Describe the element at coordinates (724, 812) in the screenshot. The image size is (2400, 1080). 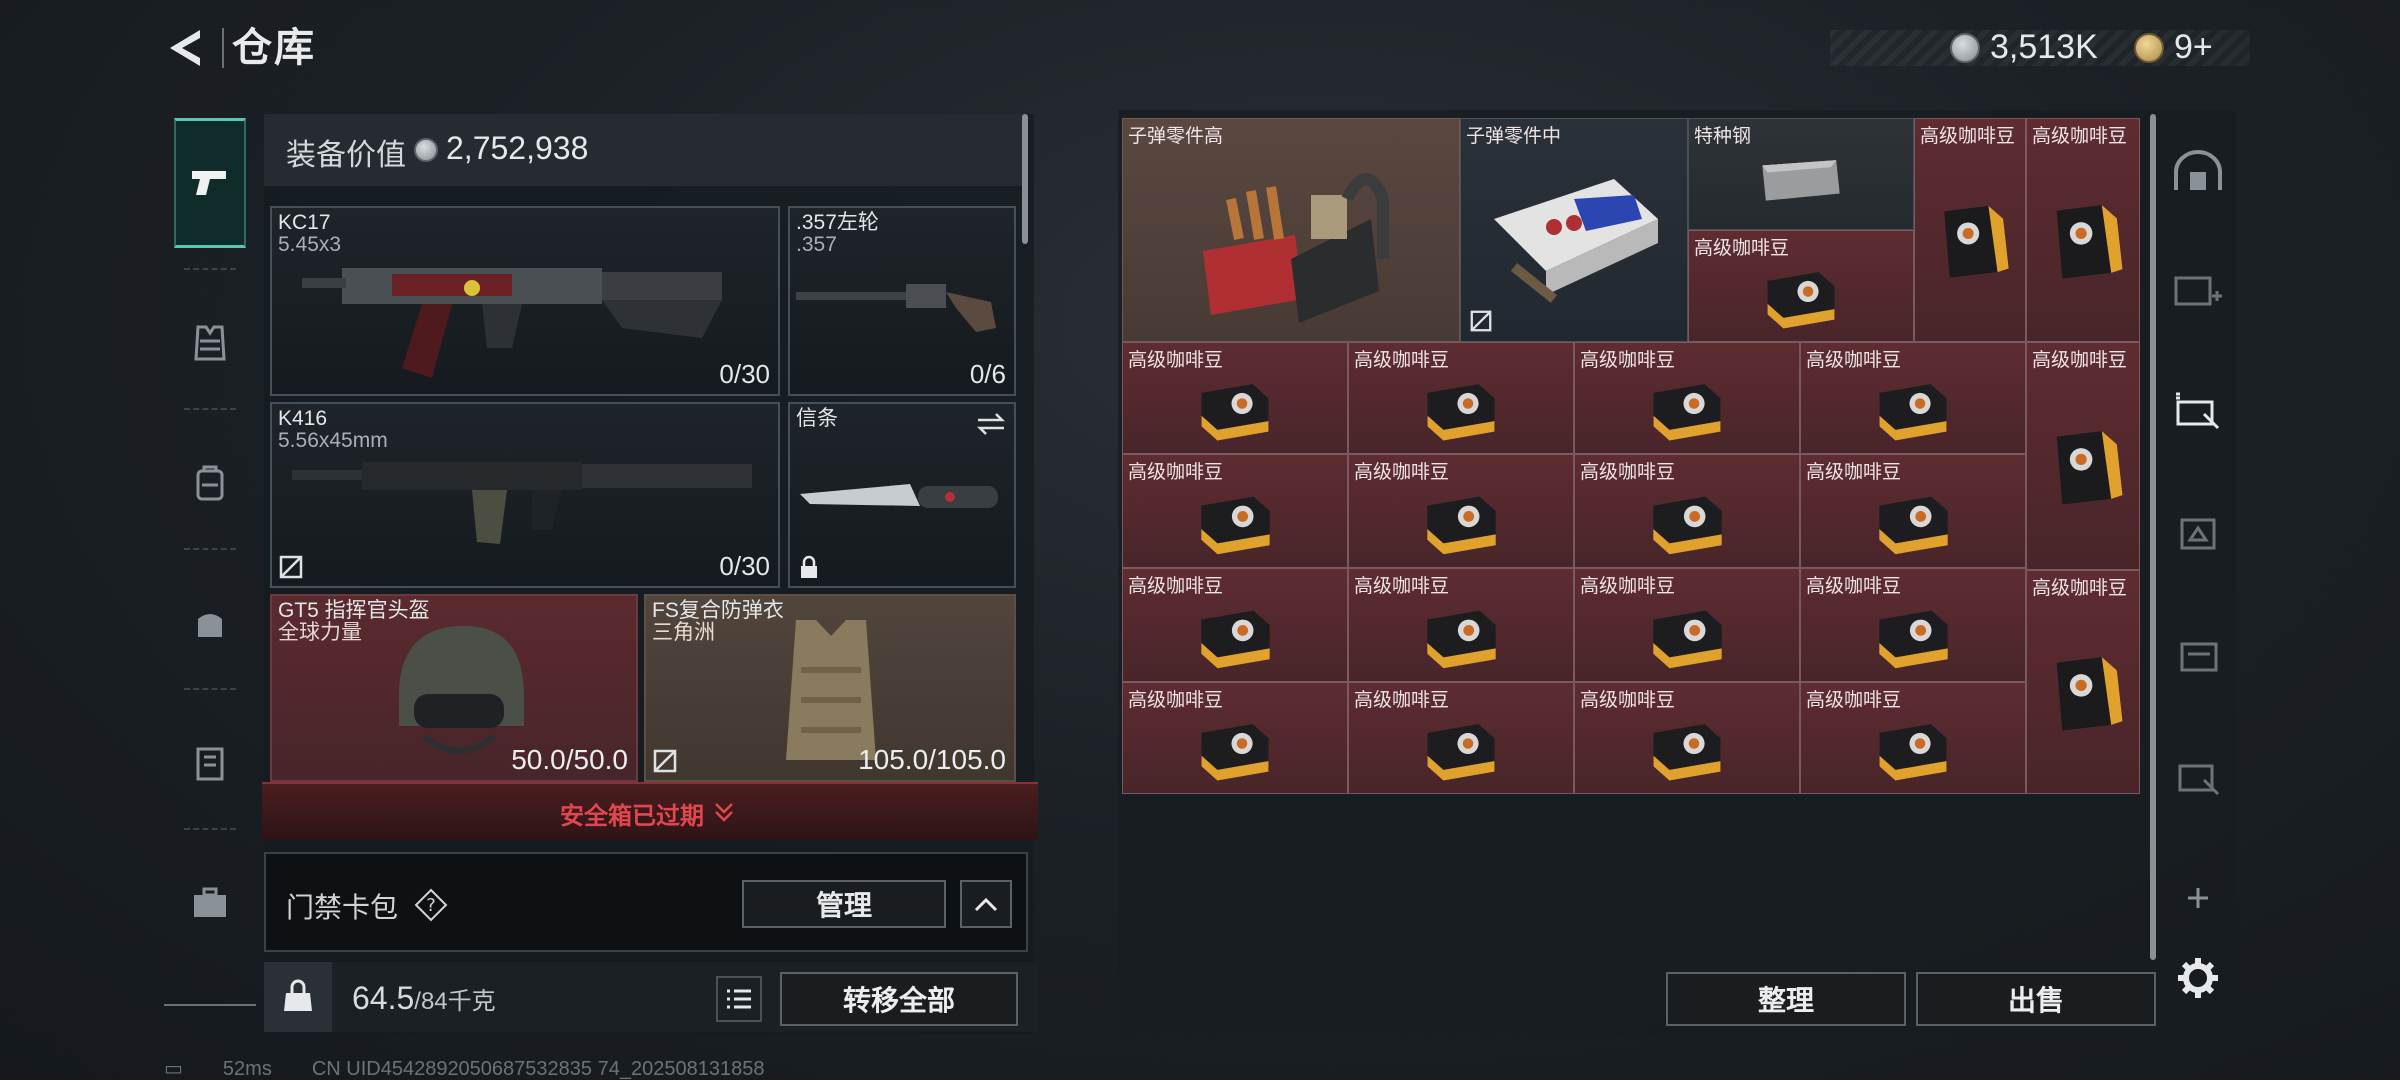
I see `chevron-double-down-icon` at that location.